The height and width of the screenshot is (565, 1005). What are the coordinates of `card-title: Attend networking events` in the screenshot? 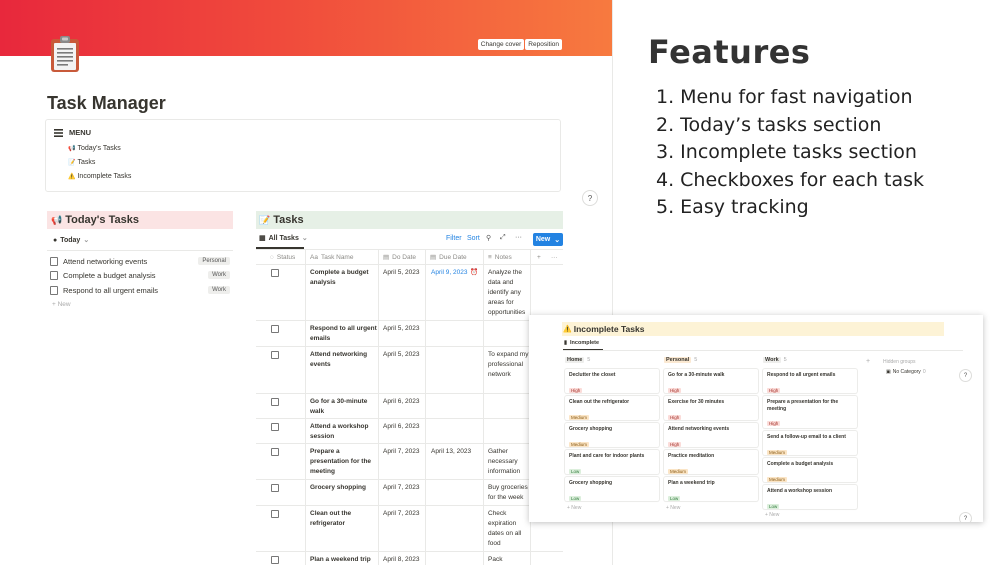 It's located at (699, 429).